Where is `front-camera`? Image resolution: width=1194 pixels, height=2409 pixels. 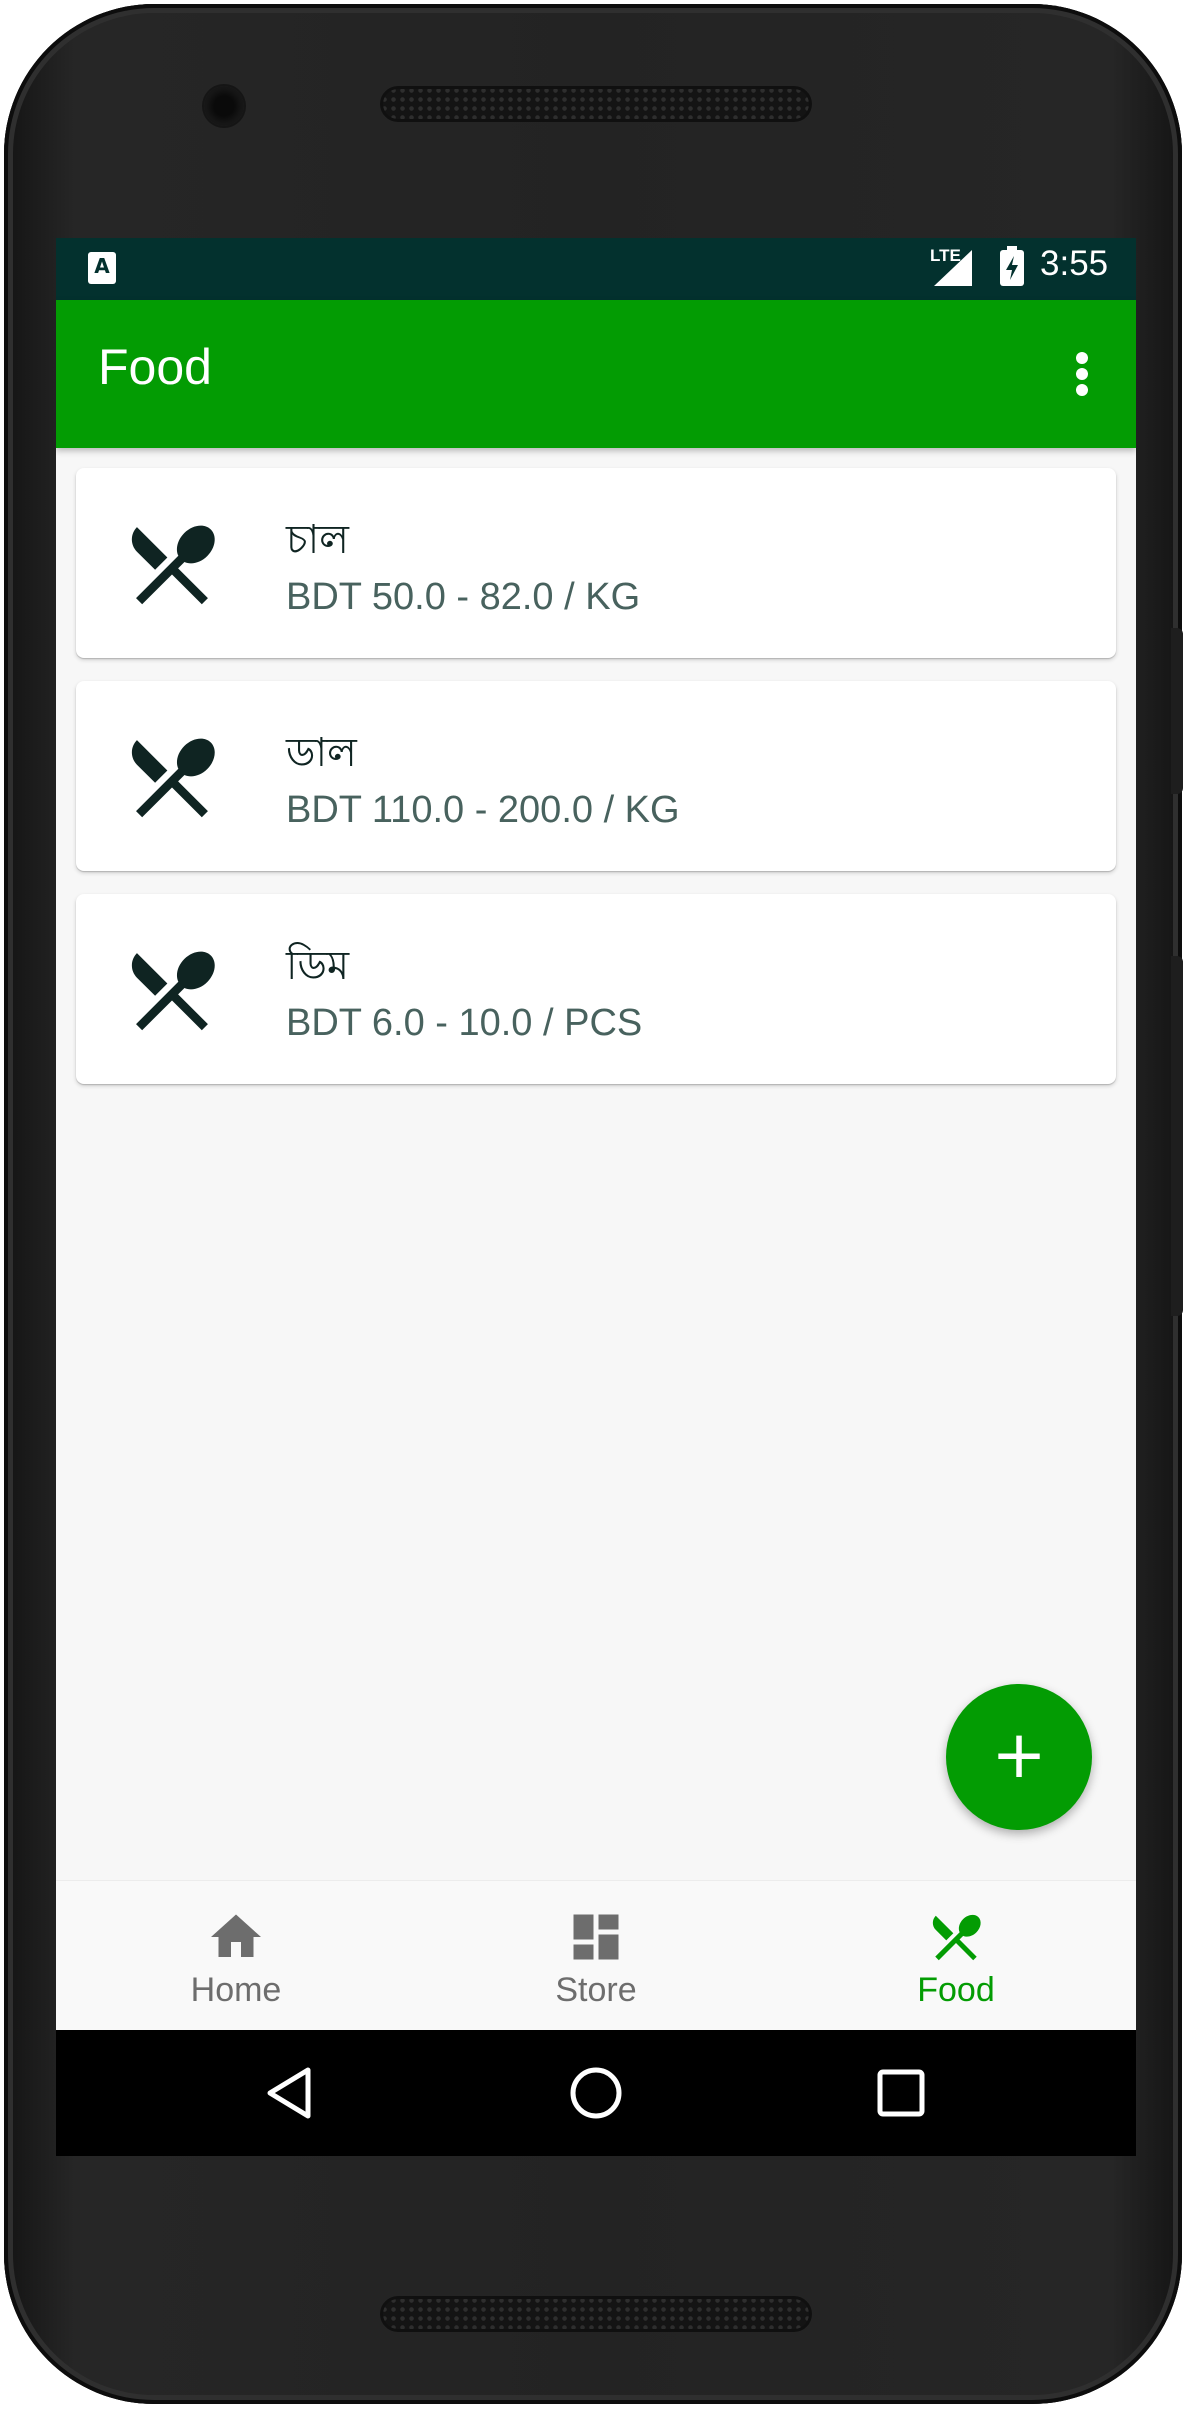
front-camera is located at coordinates (224, 106).